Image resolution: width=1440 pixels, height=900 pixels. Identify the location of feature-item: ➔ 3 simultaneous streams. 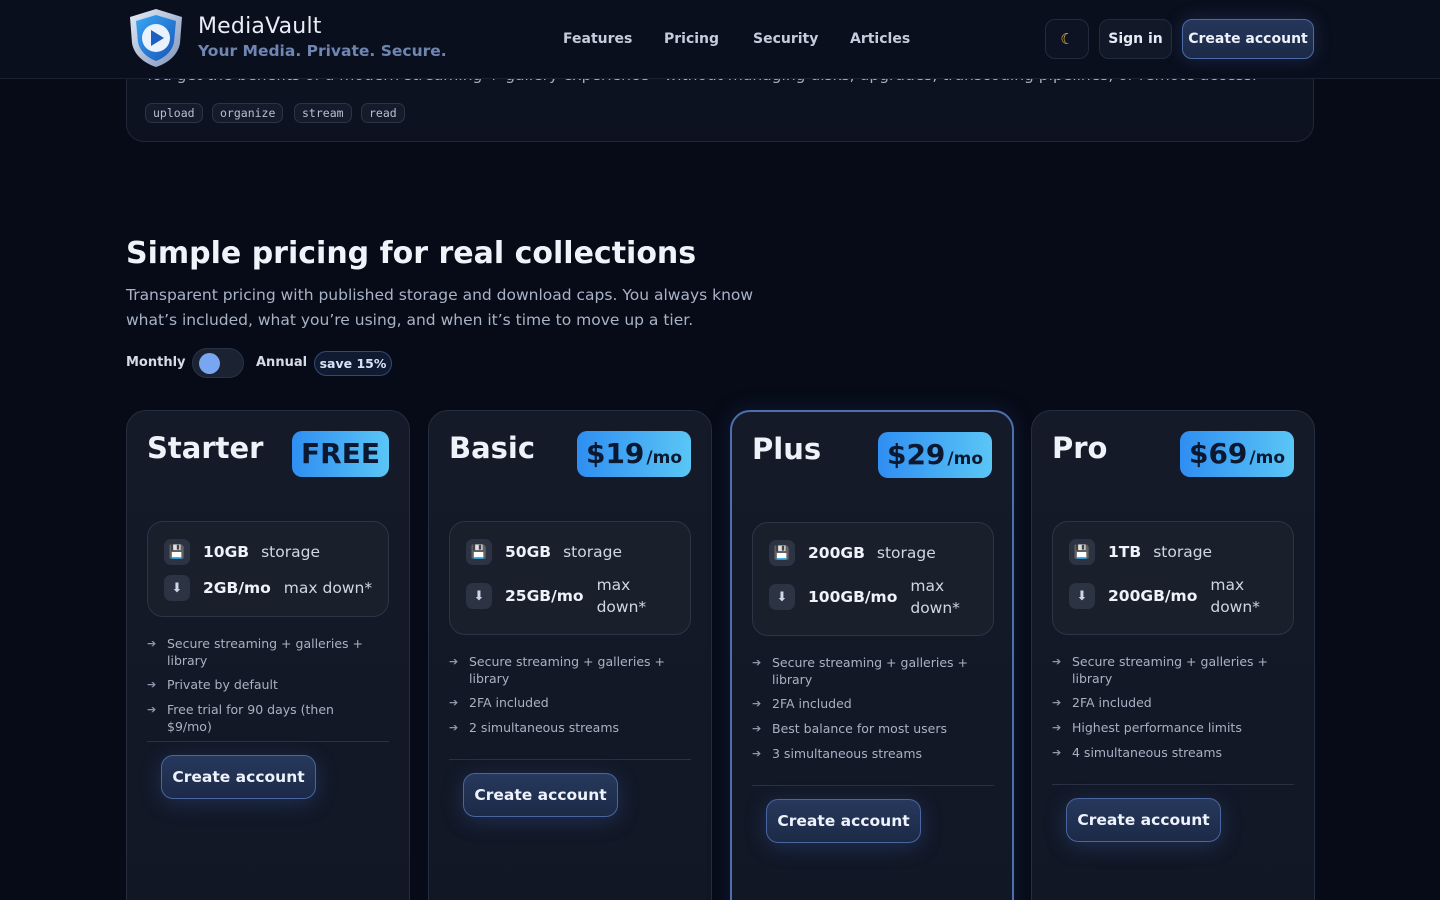
(837, 753).